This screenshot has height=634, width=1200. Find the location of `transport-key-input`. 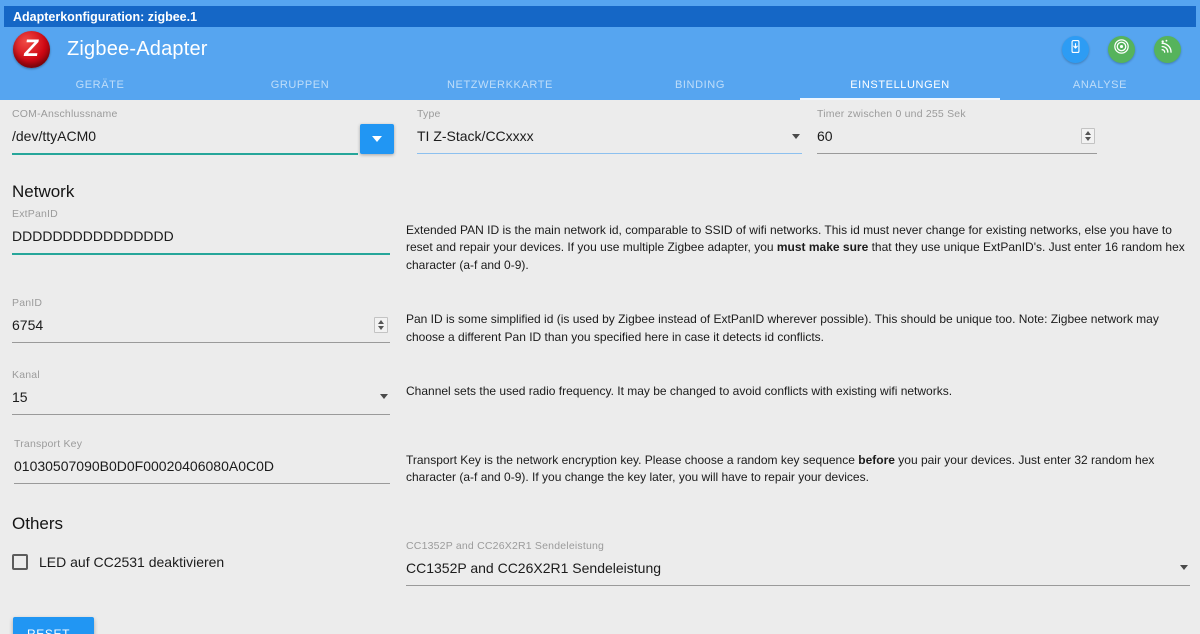

transport-key-input is located at coordinates (202, 467).